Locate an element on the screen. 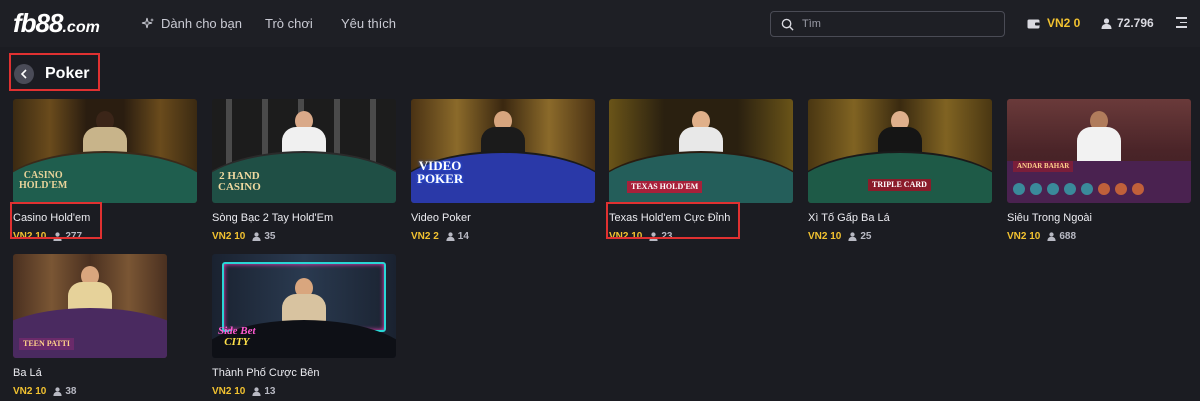 This screenshot has height=401, width=1200. nav-label: Trò chơi is located at coordinates (289, 23).